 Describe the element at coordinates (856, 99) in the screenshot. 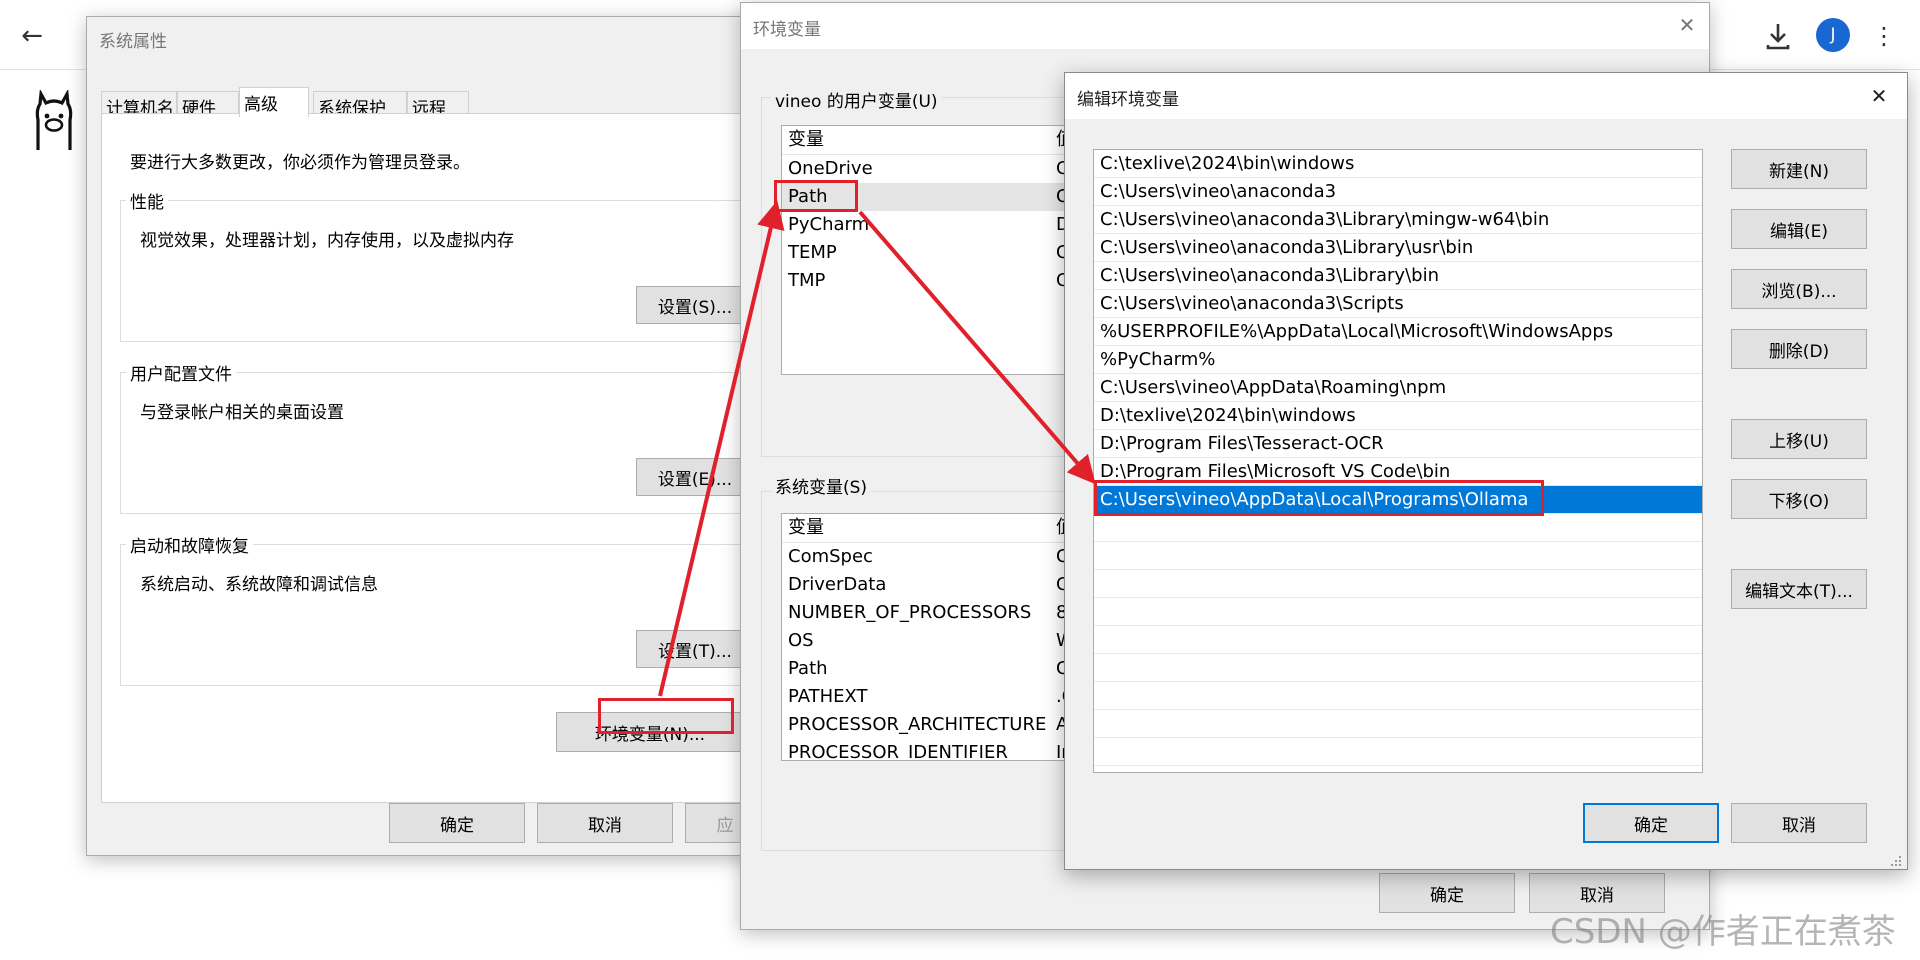

I see `user-variables-label: vineo 的用户变量(U)` at that location.